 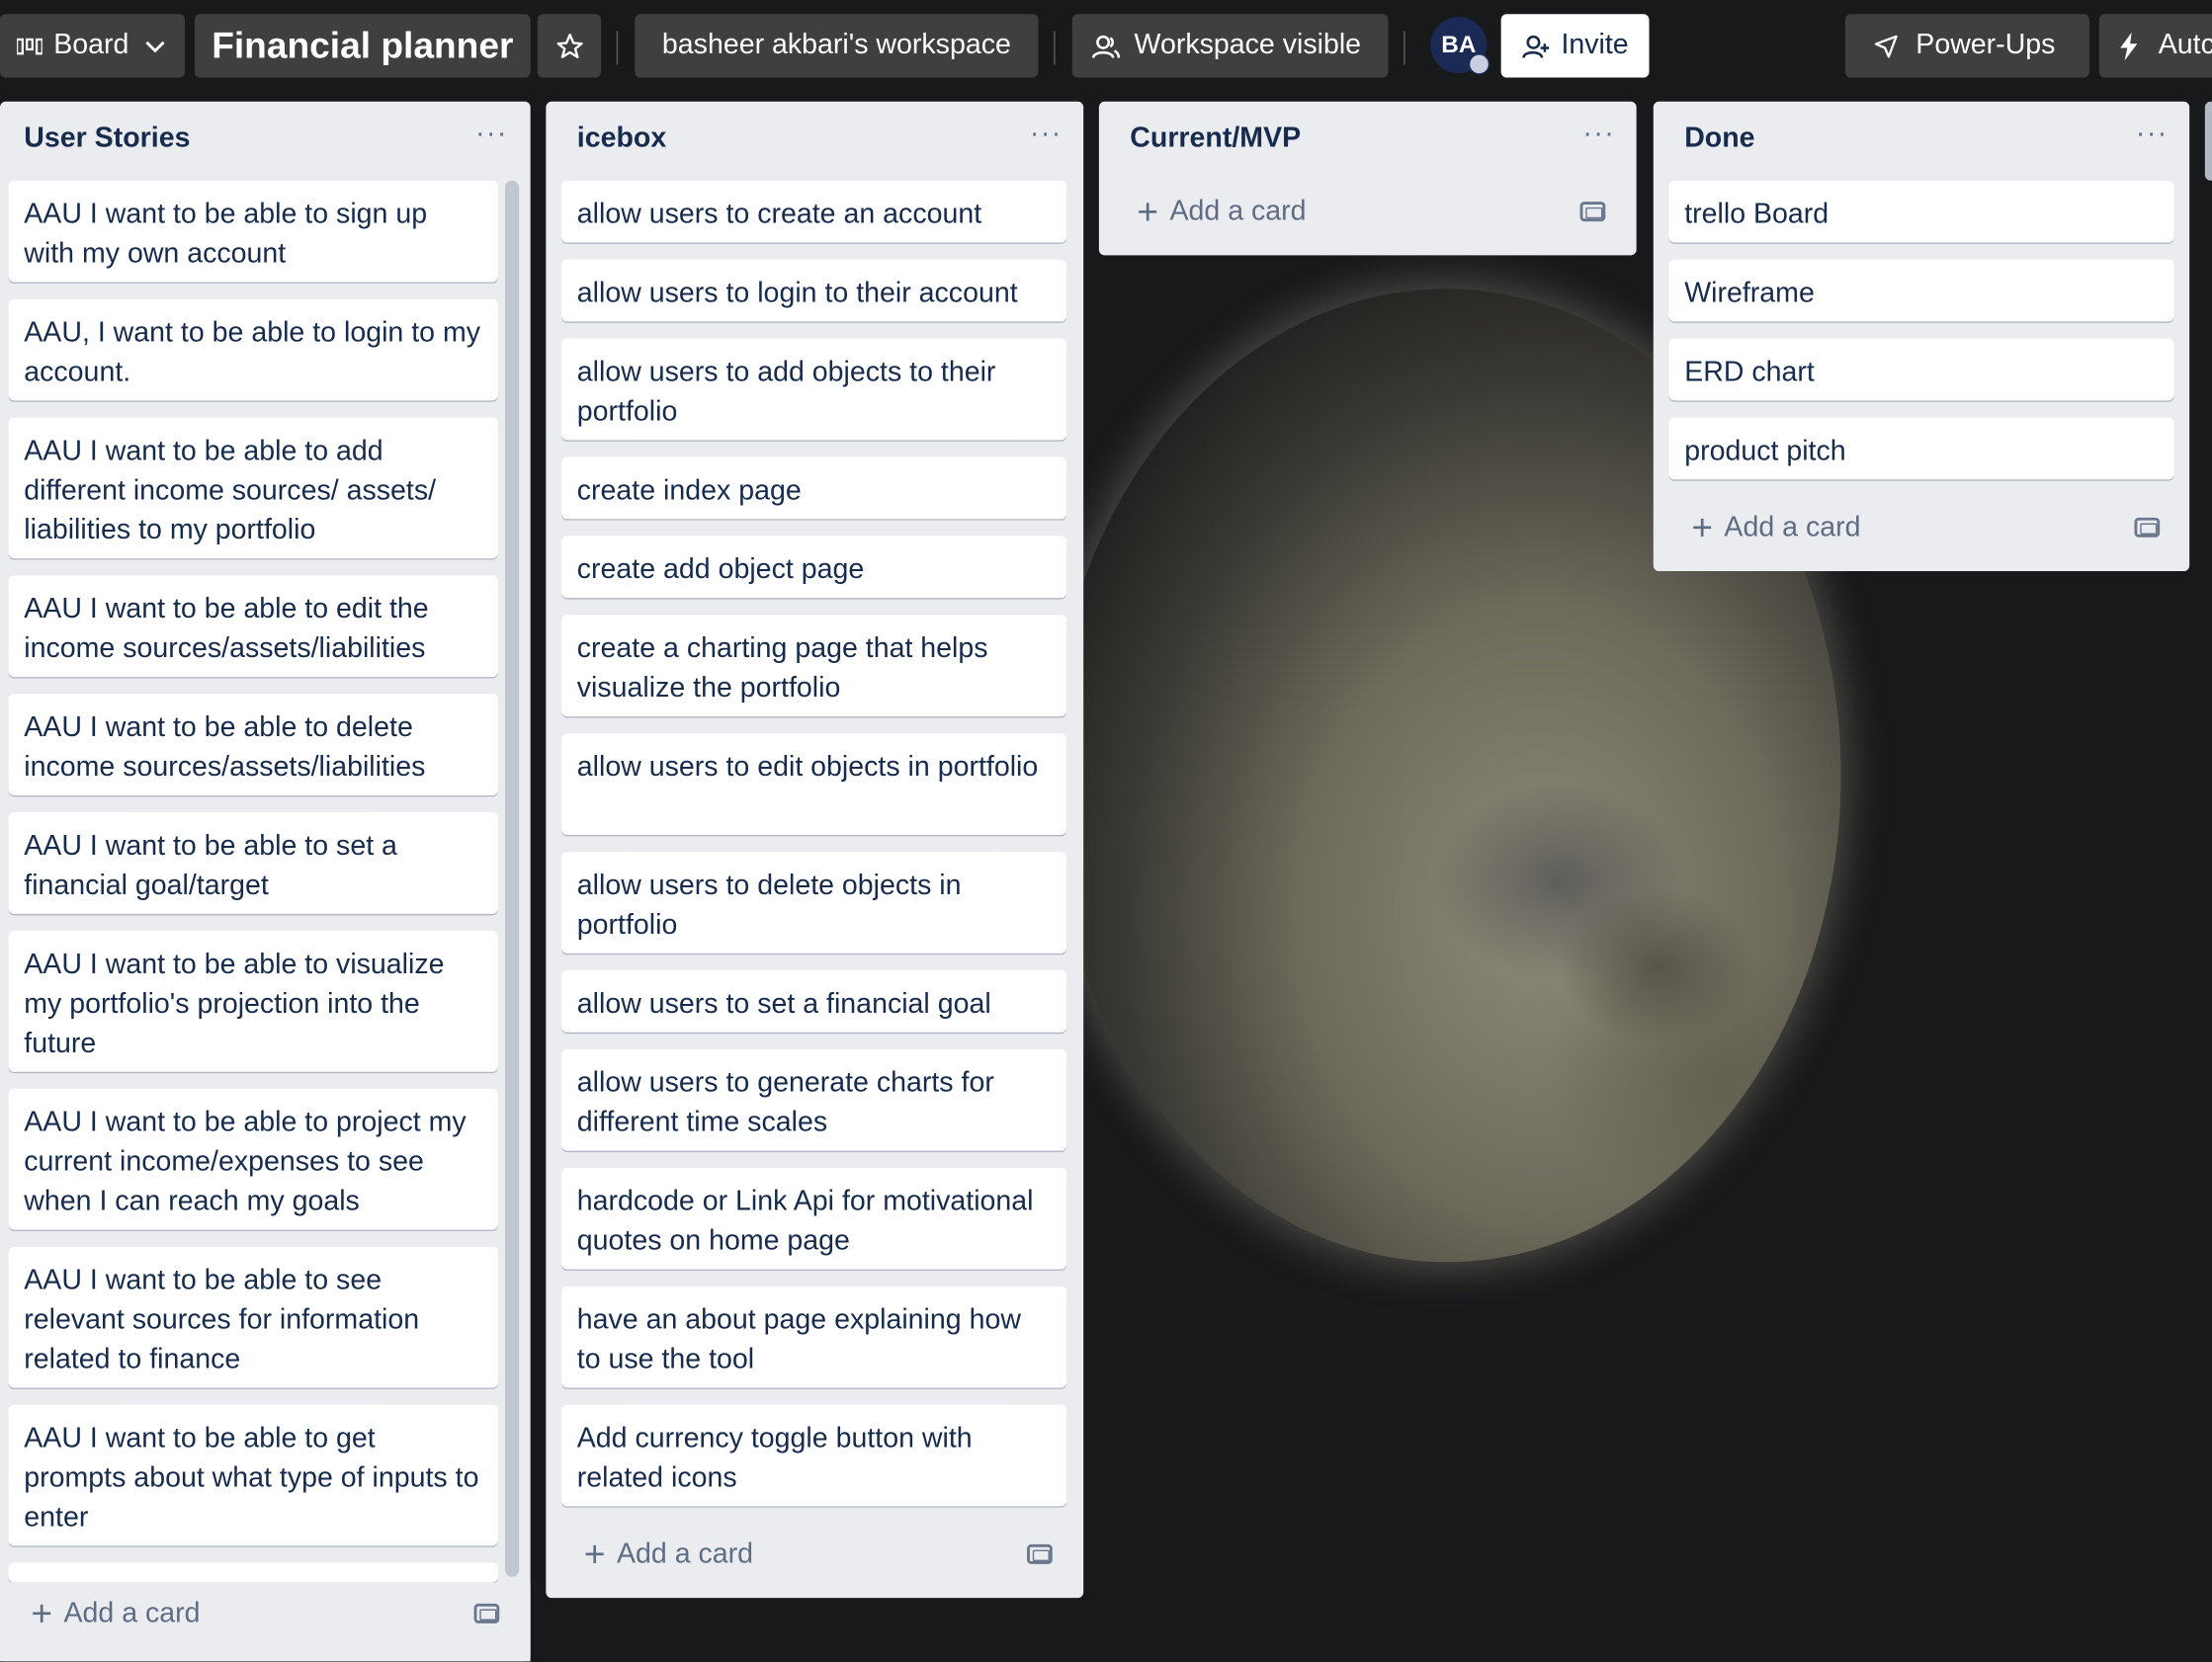 I want to click on powerups-label: Power-Ups, so click(x=1985, y=45).